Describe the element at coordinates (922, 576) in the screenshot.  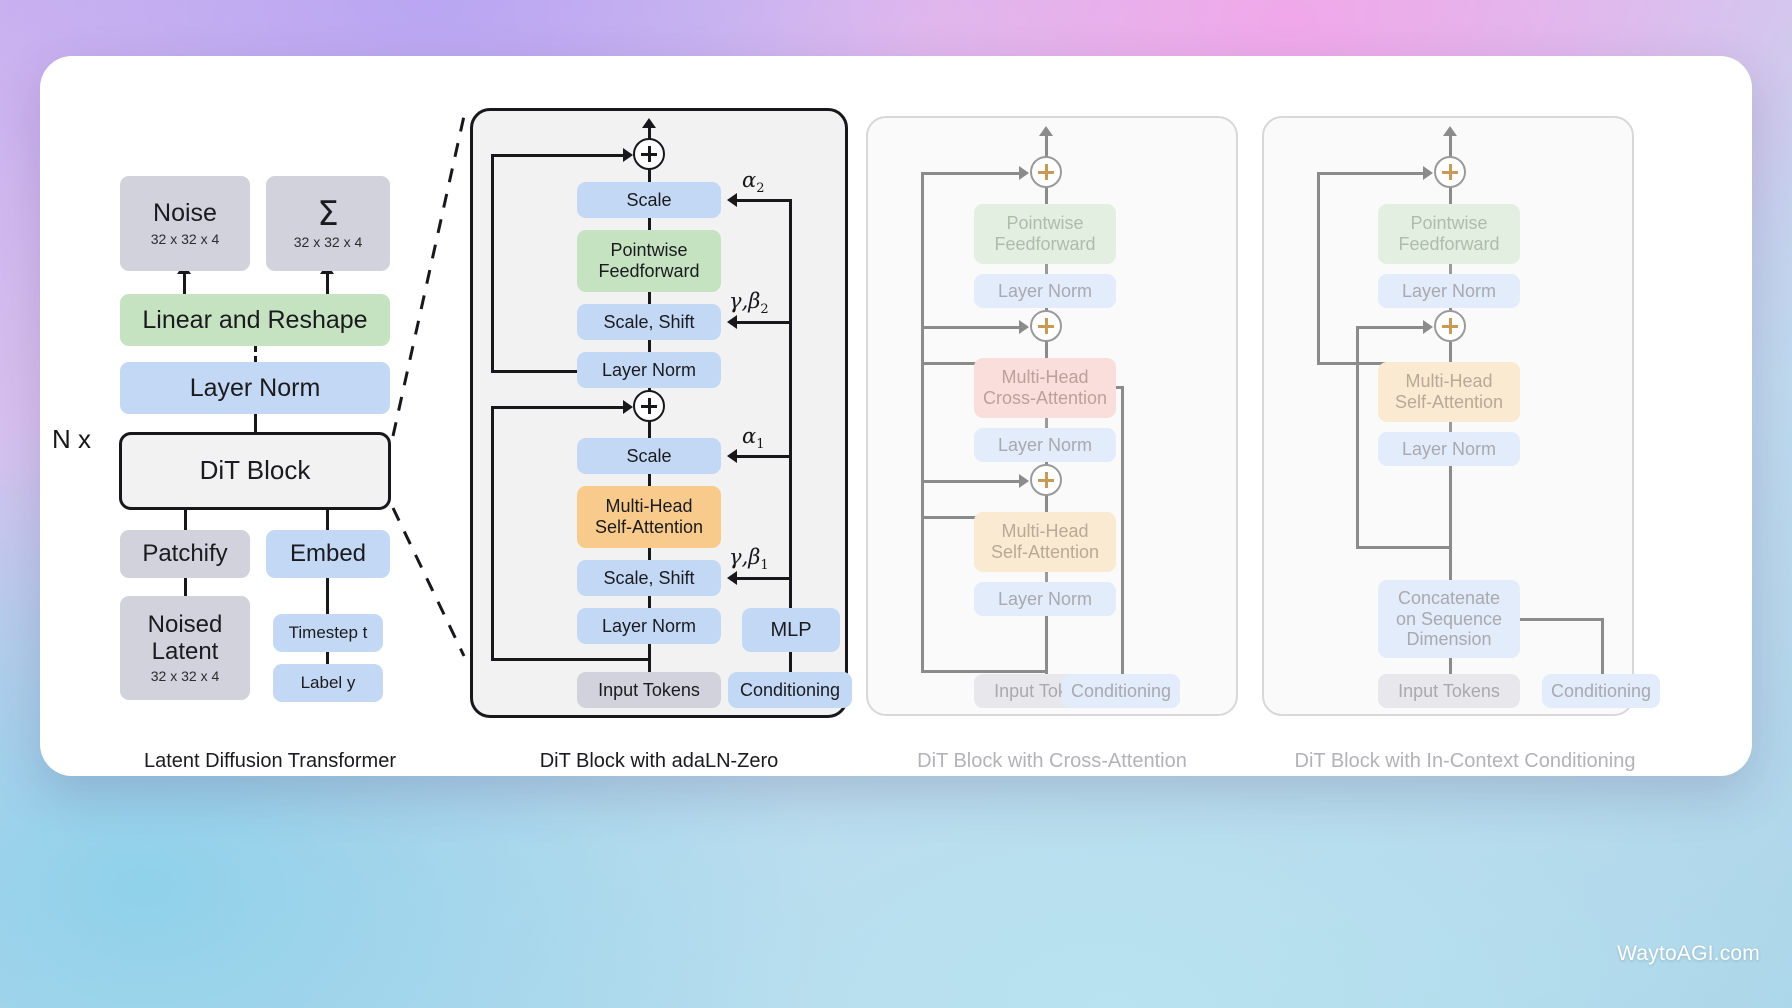
I see `p3-residual-1-vertical` at that location.